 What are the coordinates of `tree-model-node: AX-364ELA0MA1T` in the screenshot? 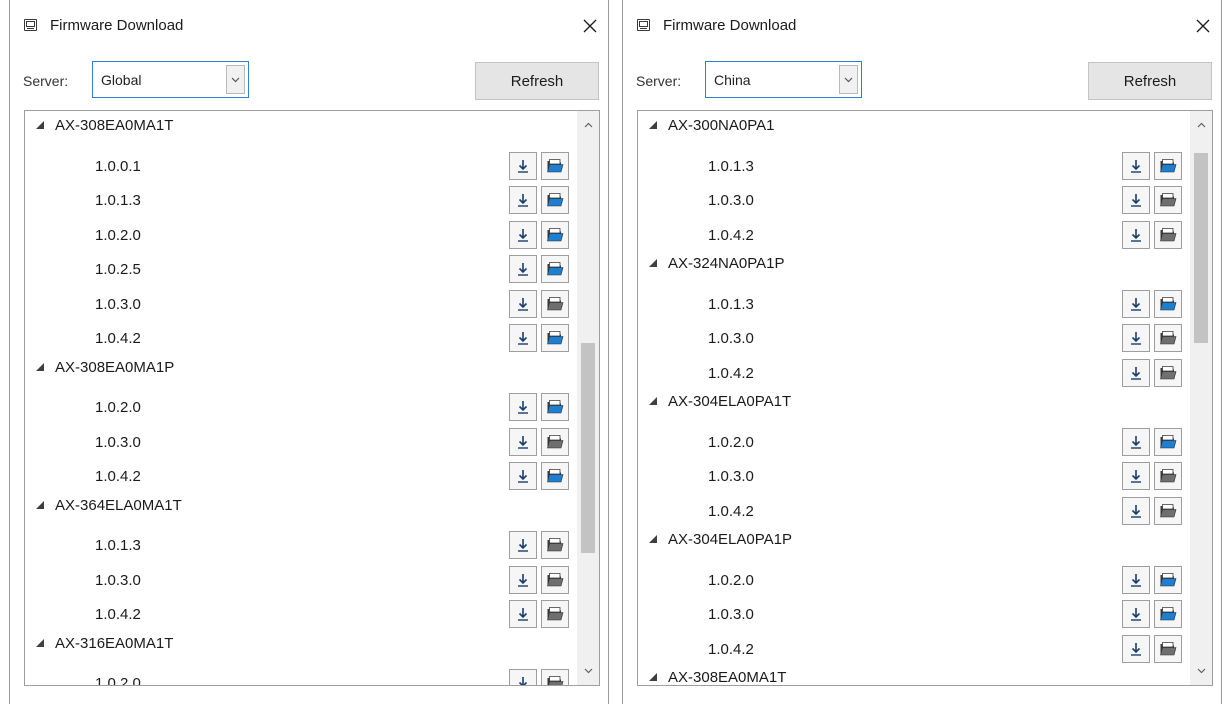 It's located at (300, 508).